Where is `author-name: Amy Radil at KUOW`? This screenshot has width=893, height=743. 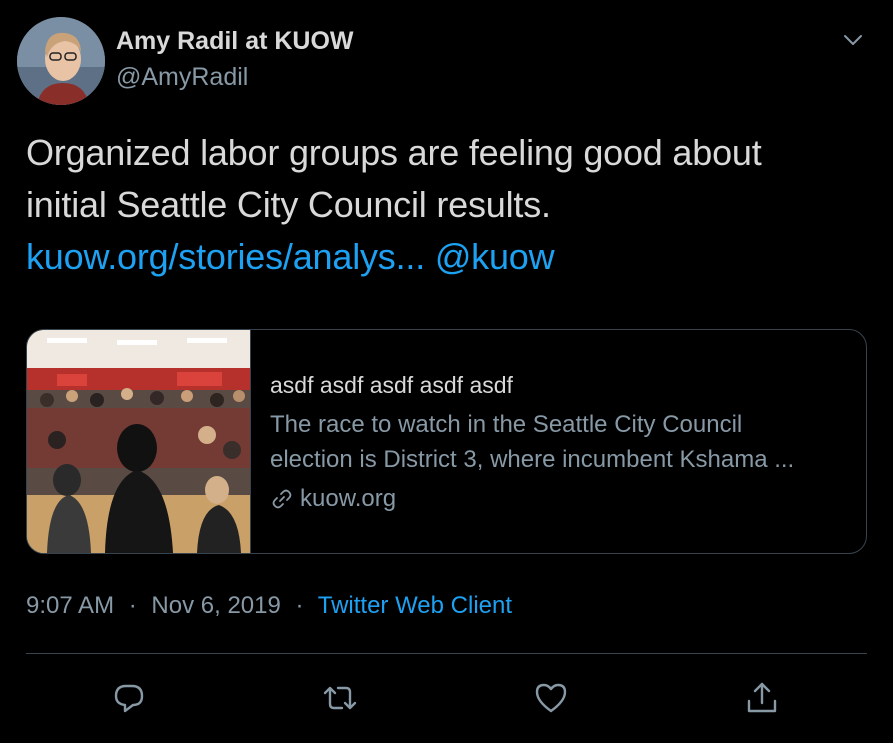 author-name: Amy Radil at KUOW is located at coordinates (235, 41).